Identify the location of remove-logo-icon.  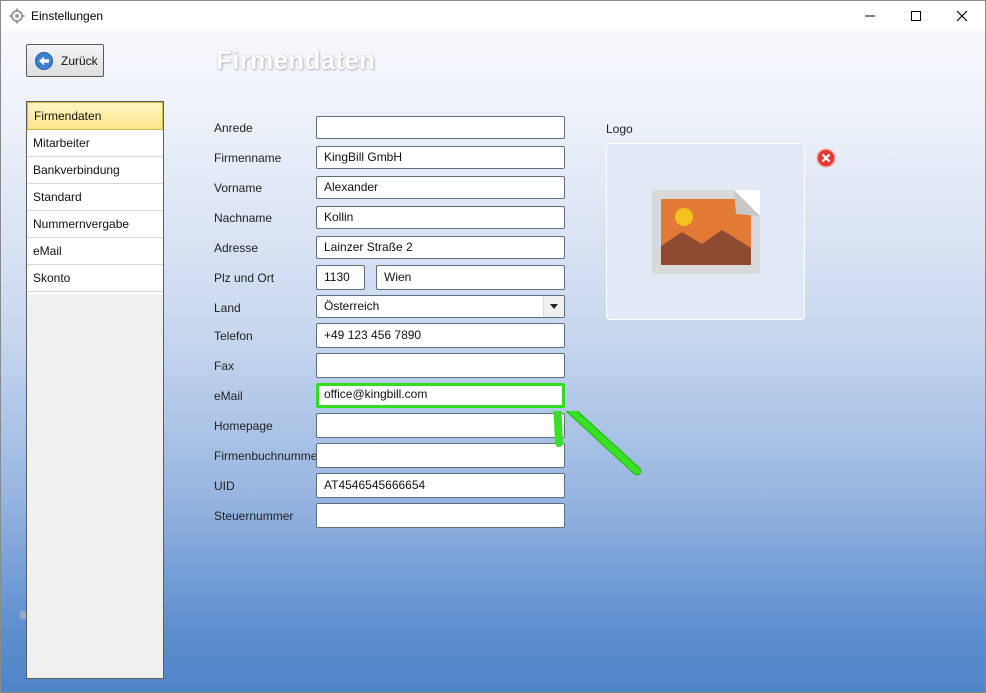
(826, 158).